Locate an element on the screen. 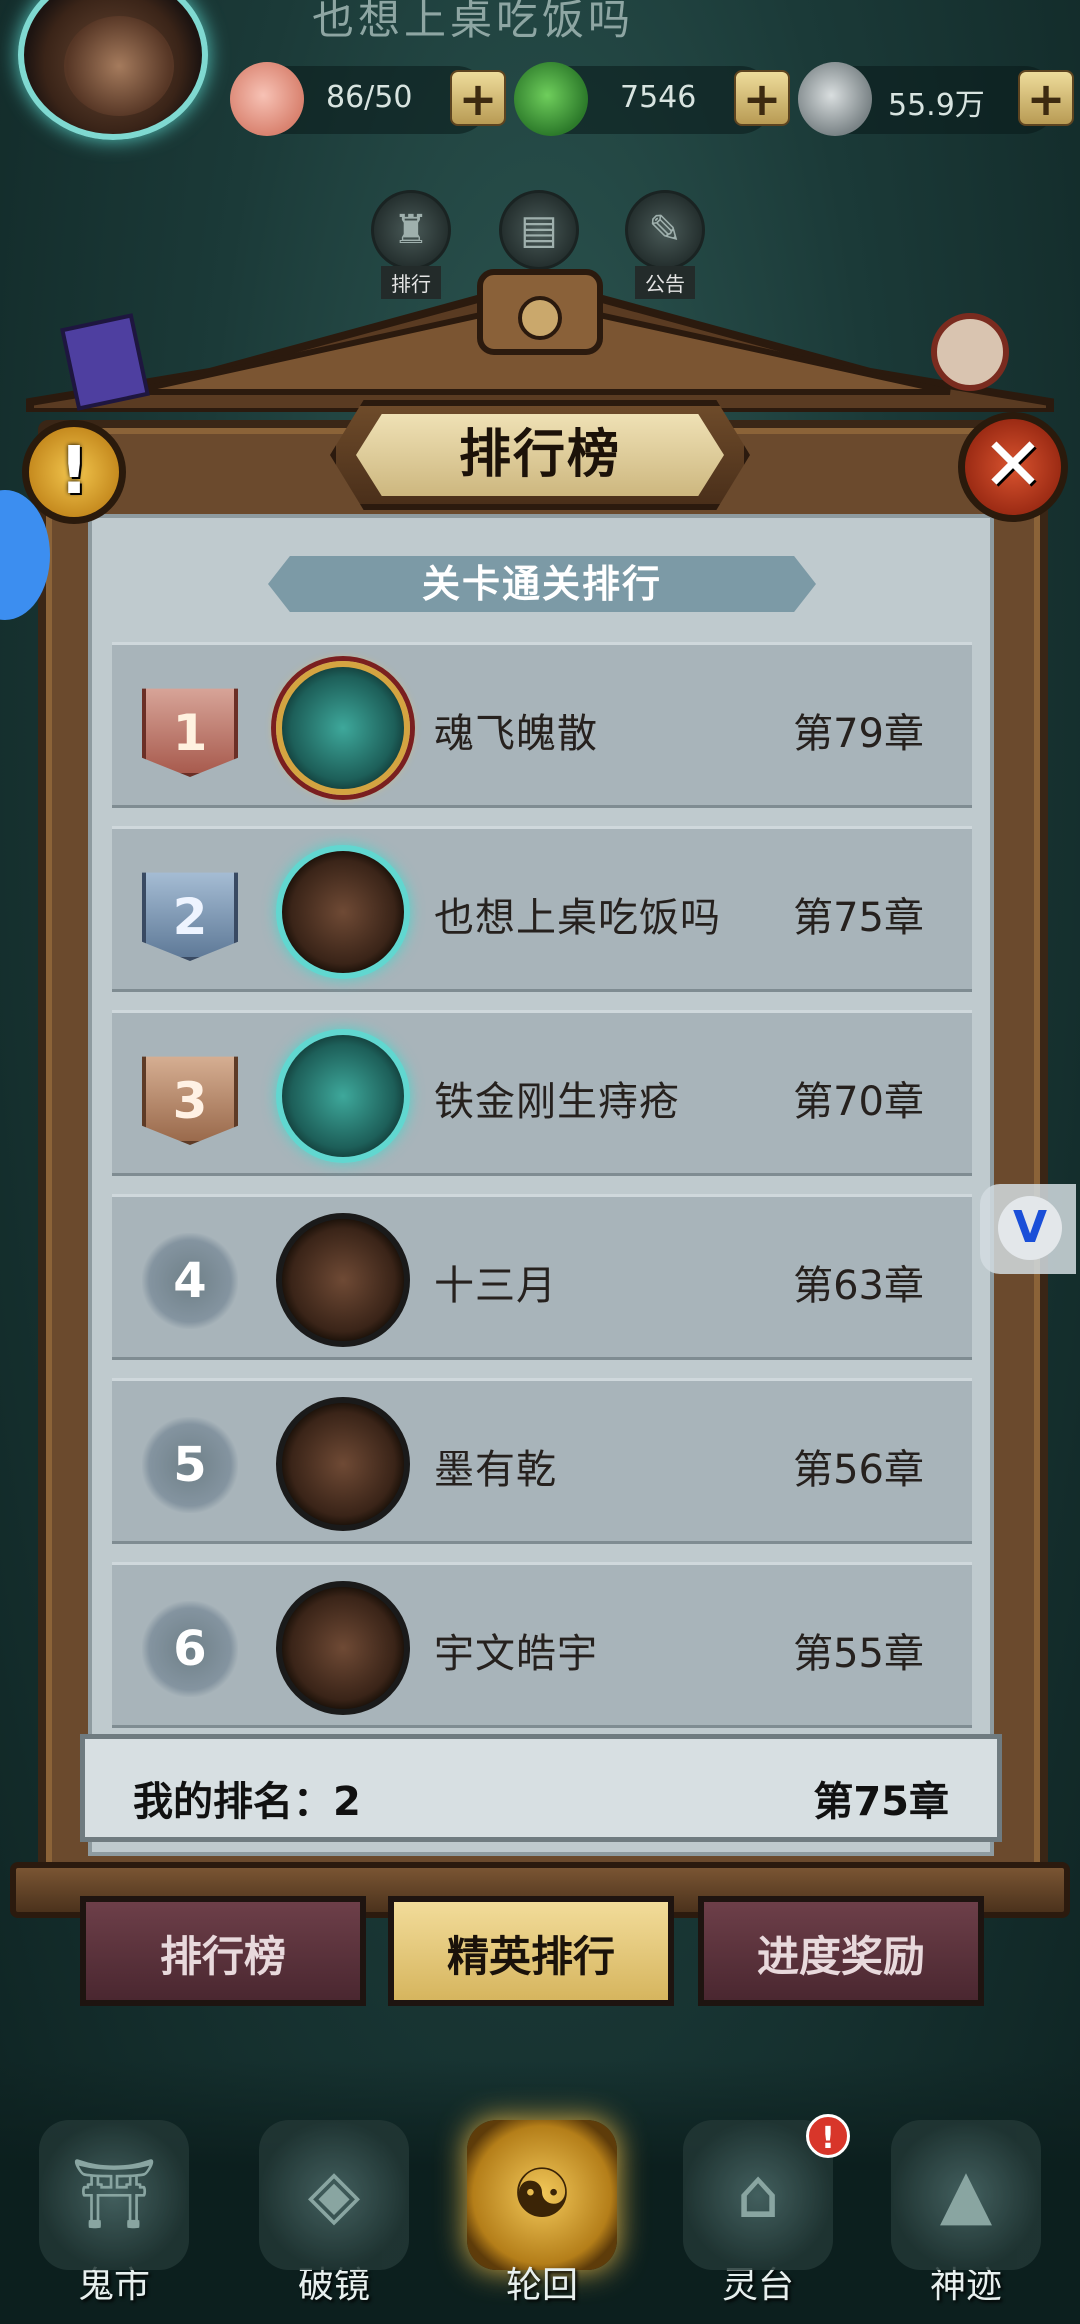 This screenshot has width=1080, height=2324. row-player-name: 宇文皓宇 is located at coordinates (516, 1654).